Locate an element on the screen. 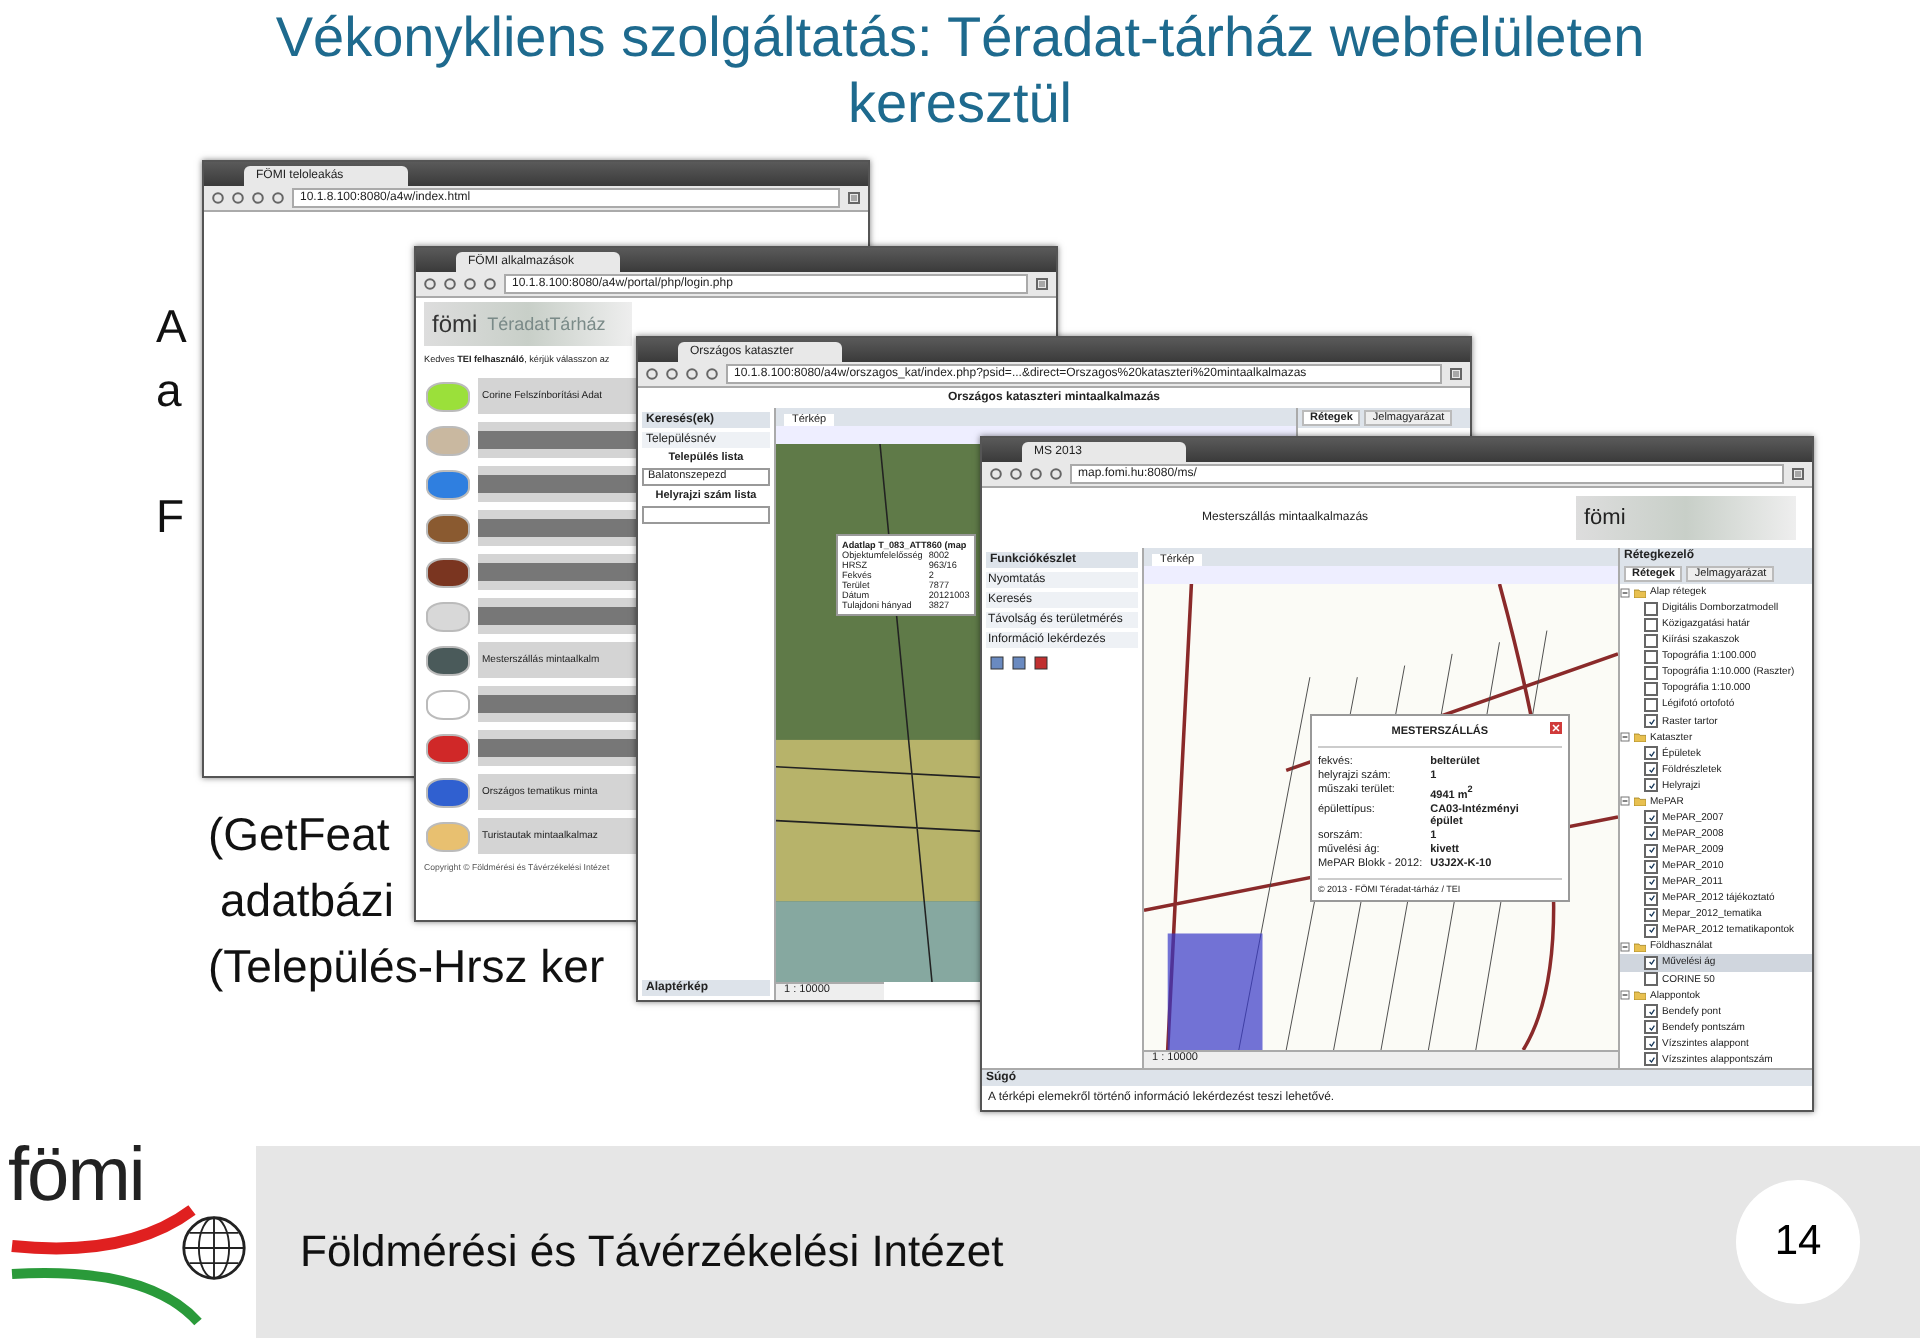 The height and width of the screenshot is (1338, 1920). institute-name: Földmérési és Távérzékelési Intézet is located at coordinates (653, 1251).